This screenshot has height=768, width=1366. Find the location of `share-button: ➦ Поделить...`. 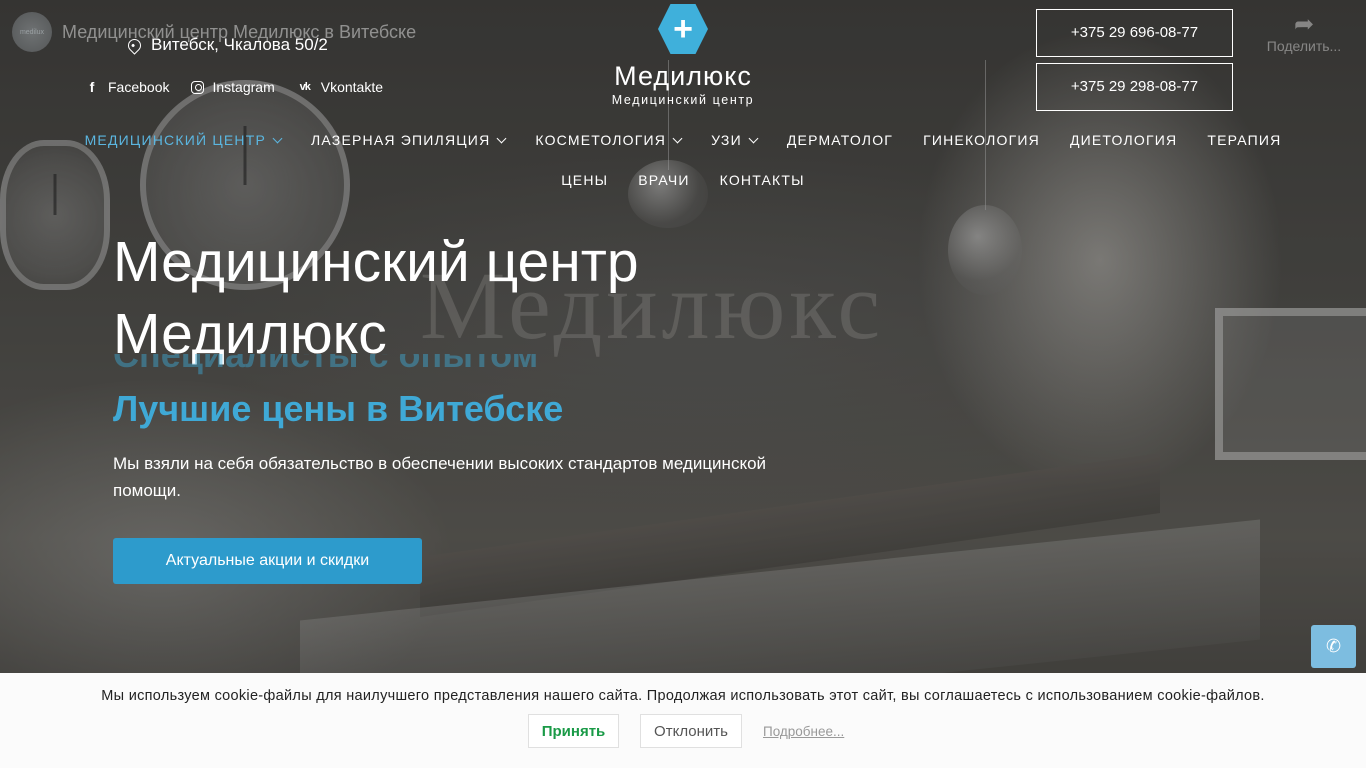

share-button: ➦ Поделить... is located at coordinates (1304, 33).